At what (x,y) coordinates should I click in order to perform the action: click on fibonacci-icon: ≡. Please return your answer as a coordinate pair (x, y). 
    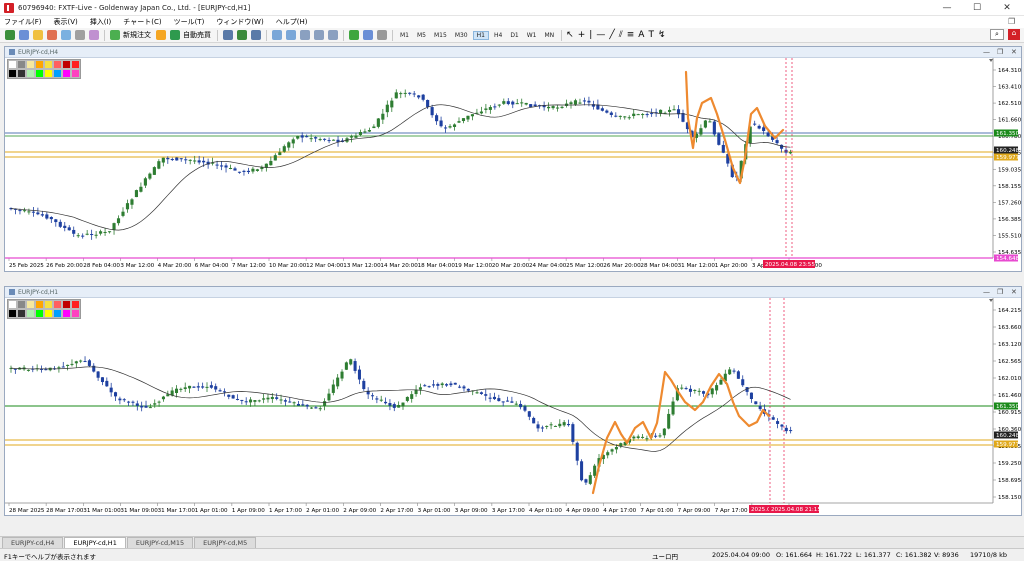
    Looking at the image, I should click on (631, 35).